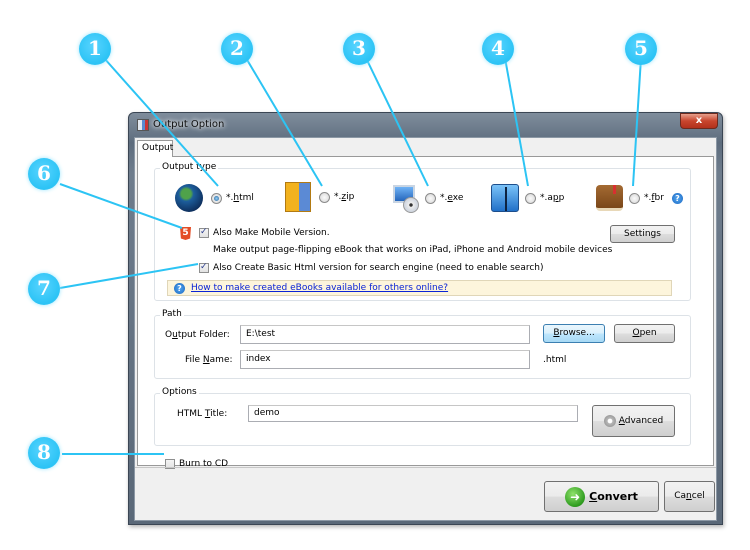 The height and width of the screenshot is (550, 750). I want to click on callout-4: 4, so click(498, 49).